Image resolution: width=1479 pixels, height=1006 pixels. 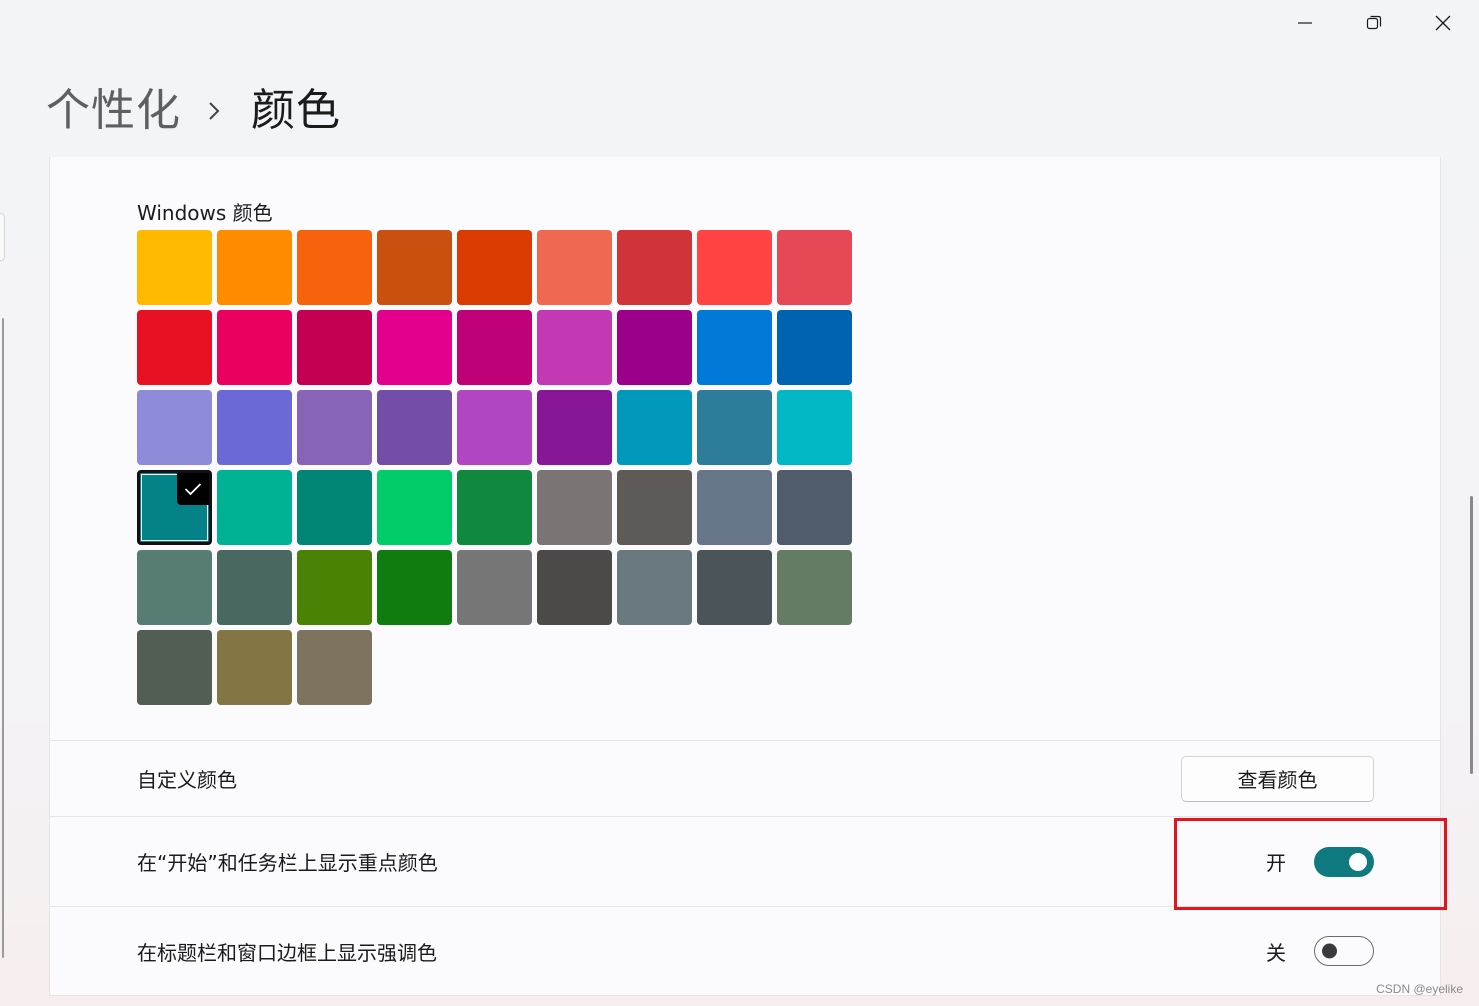 I want to click on restore-icon, so click(x=1374, y=22).